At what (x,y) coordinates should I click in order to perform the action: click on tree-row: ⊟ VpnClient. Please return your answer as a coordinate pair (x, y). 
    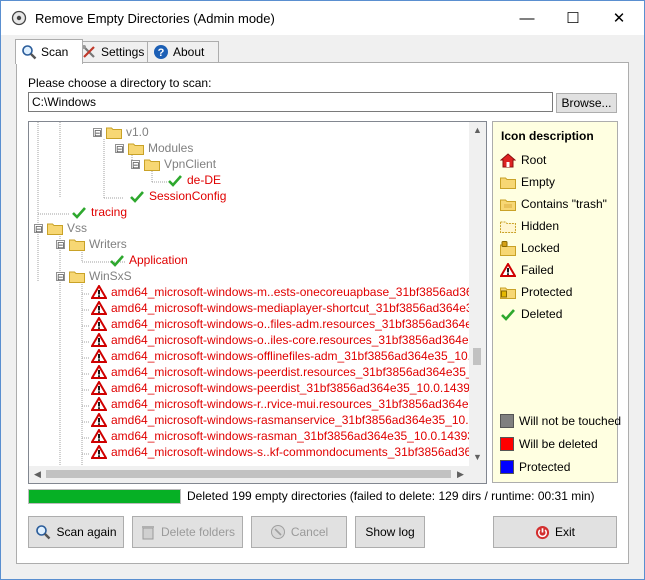
    Looking at the image, I should click on (173, 164).